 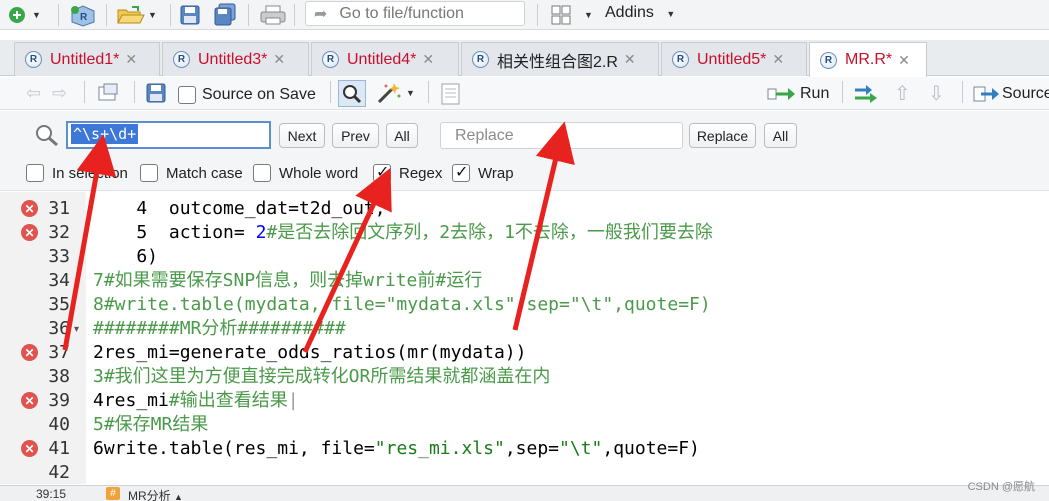 What do you see at coordinates (461, 172) in the screenshot?
I see `wrap-checkbox` at bounding box center [461, 172].